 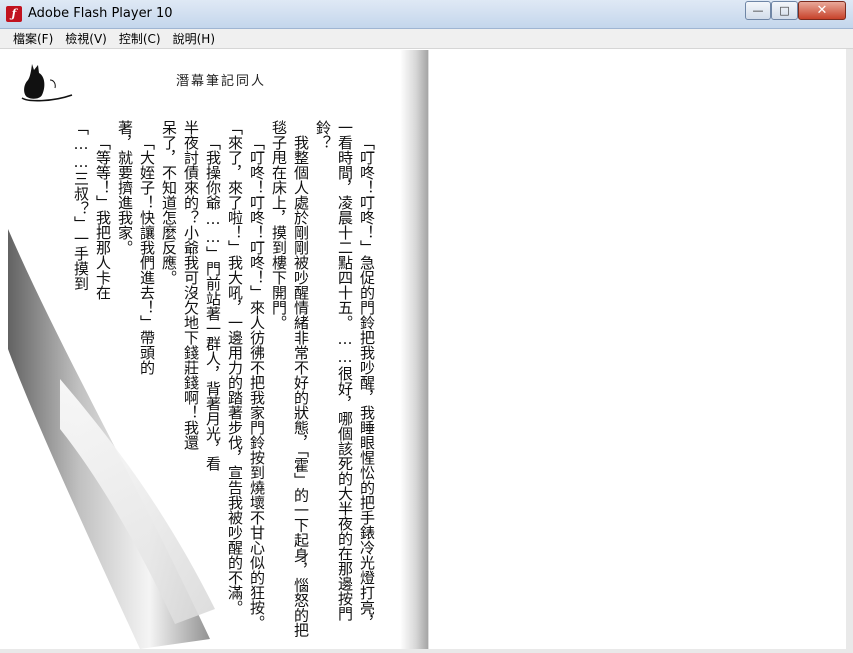 What do you see at coordinates (221, 81) in the screenshot?
I see `book-header-title: 潛幕筆記同人` at bounding box center [221, 81].